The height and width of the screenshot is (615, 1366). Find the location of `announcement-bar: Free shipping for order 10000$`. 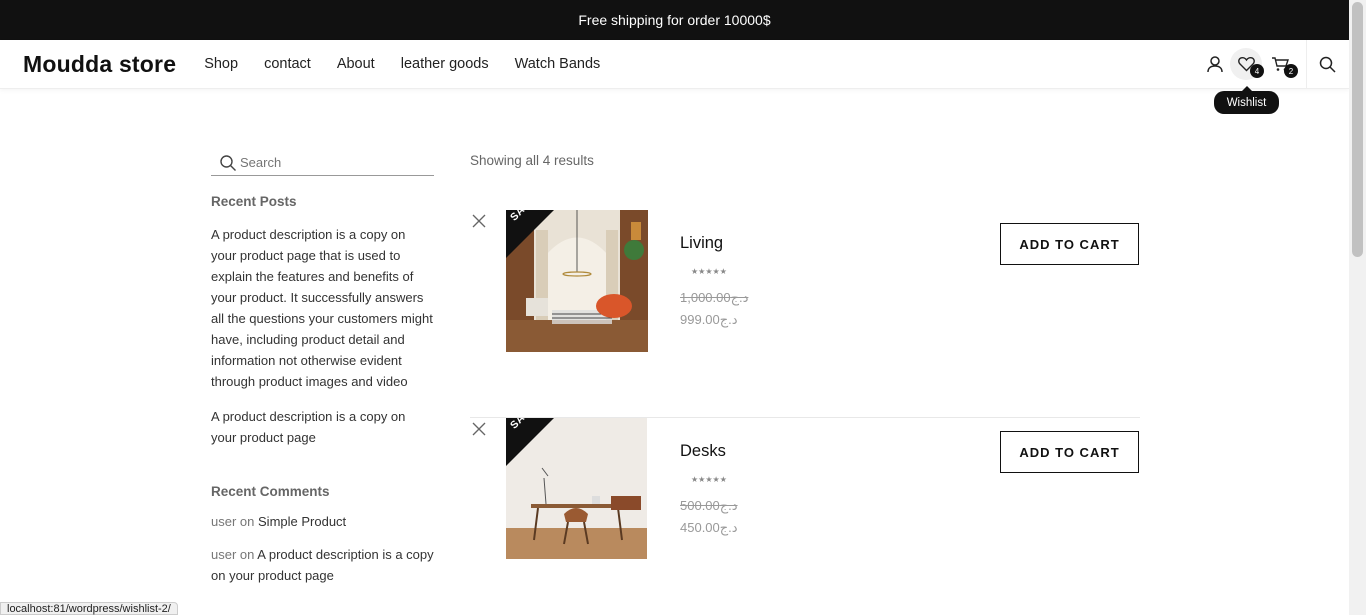

announcement-bar: Free shipping for order 10000$ is located at coordinates (674, 20).